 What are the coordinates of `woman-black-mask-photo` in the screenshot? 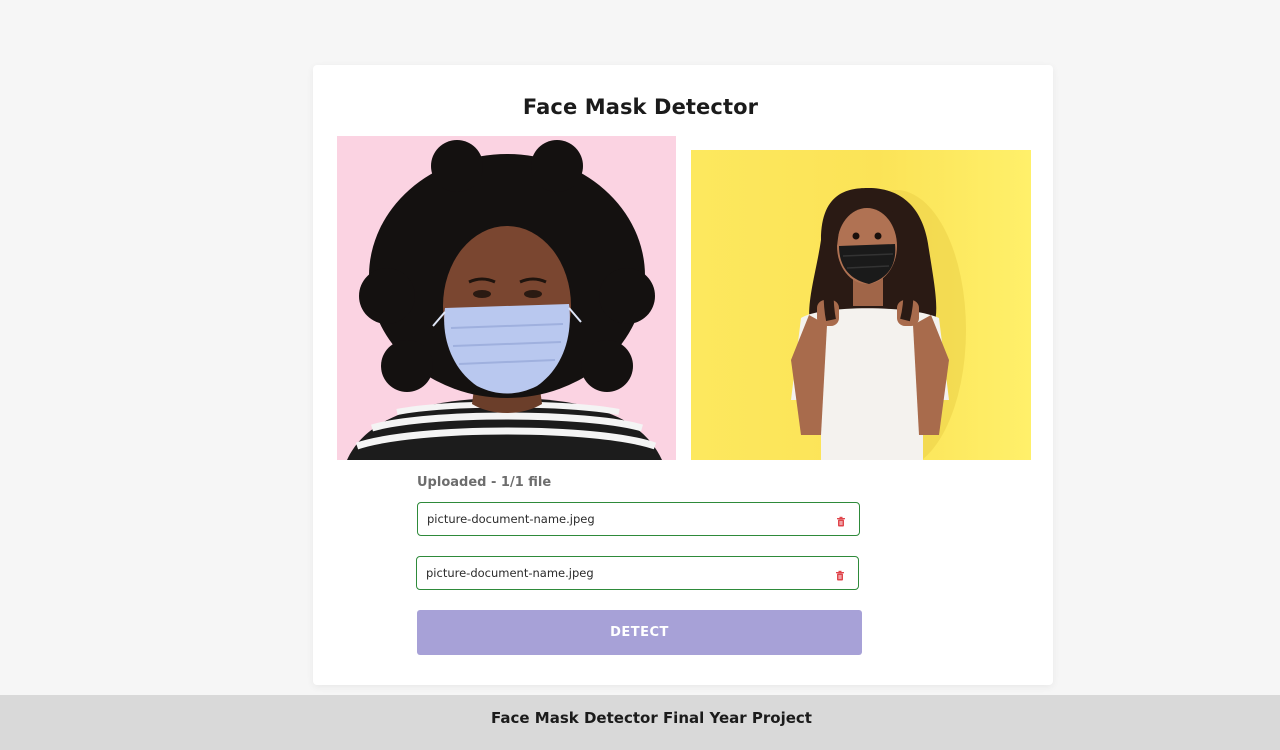 It's located at (861, 305).